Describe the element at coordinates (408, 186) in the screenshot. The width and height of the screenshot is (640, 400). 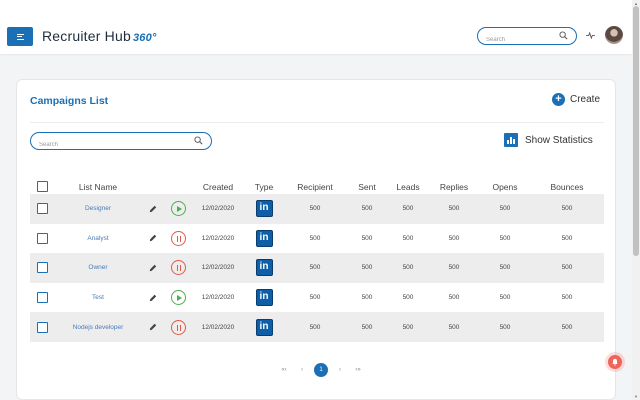
I see `col-header-leads: Leads` at that location.